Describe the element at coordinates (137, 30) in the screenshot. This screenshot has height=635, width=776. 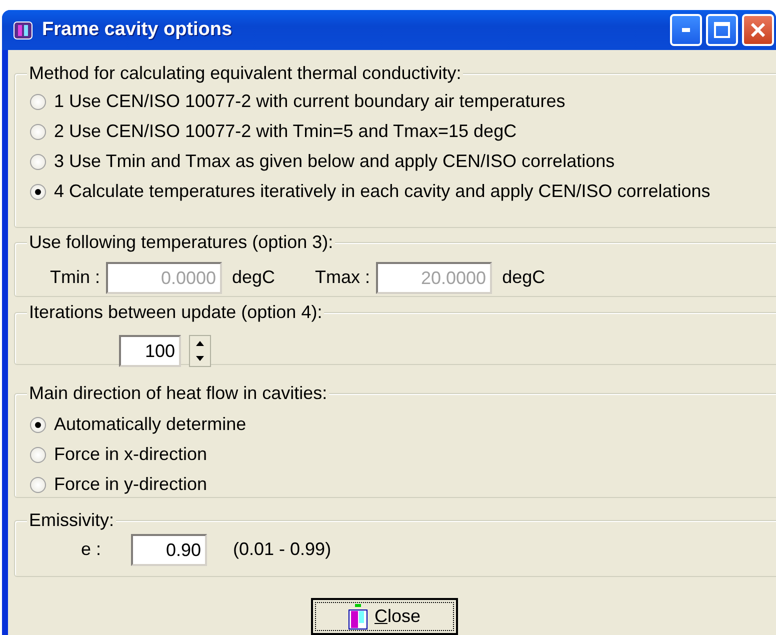
I see `window-title: Frame cavity options` at that location.